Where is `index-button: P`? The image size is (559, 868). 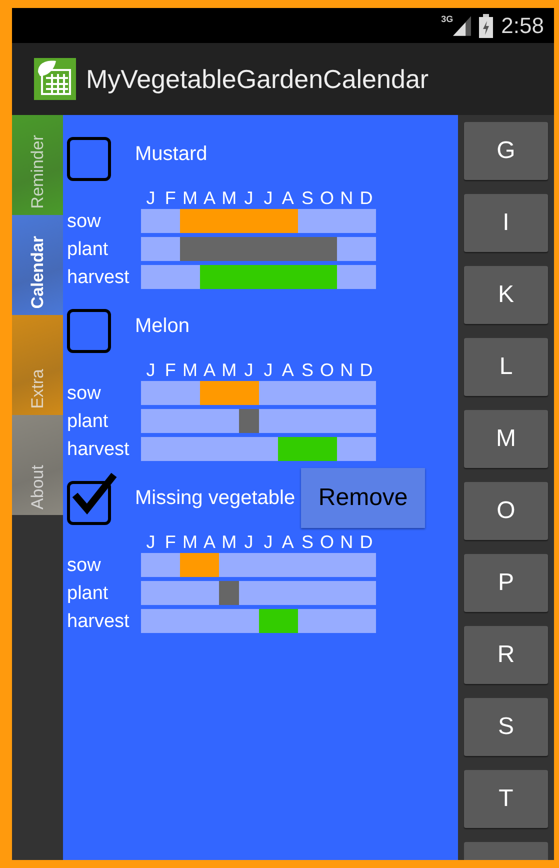
index-button: P is located at coordinates (506, 583).